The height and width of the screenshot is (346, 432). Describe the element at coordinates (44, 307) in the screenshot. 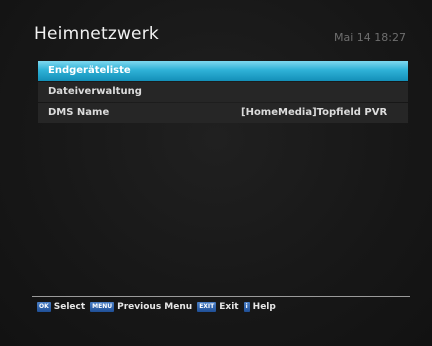

I see `ok-key-icon: OK` at that location.